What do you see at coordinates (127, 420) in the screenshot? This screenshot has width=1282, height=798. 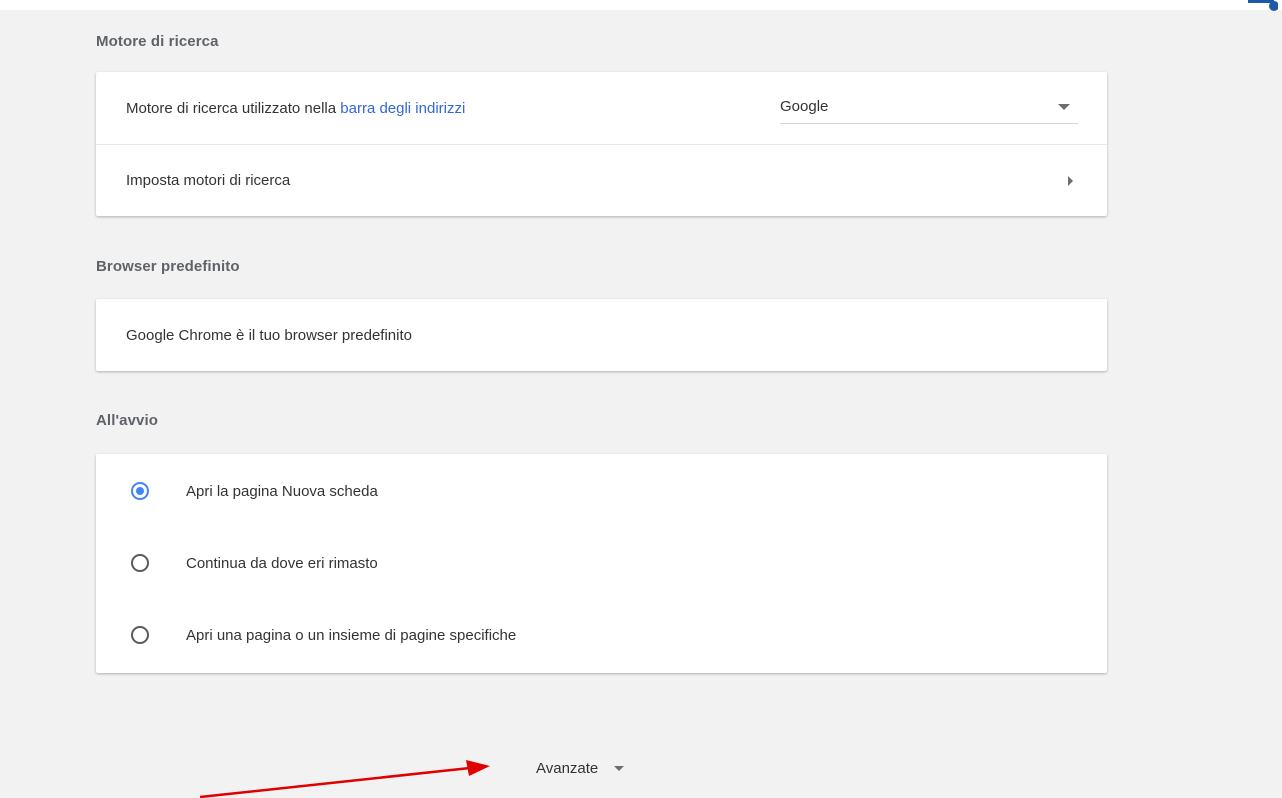 I see `startup-section-title: All'avvio` at bounding box center [127, 420].